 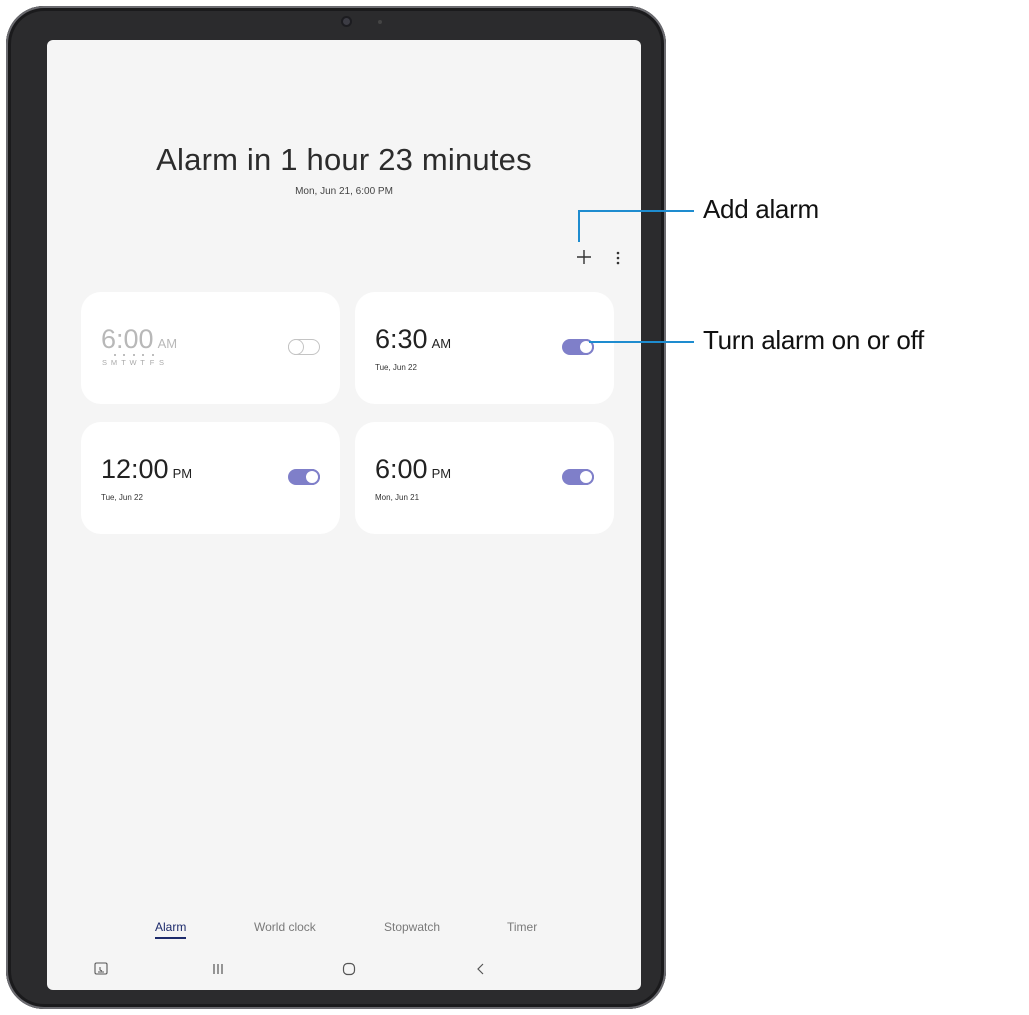 What do you see at coordinates (114, 360) in the screenshot?
I see `day-letter: M` at bounding box center [114, 360].